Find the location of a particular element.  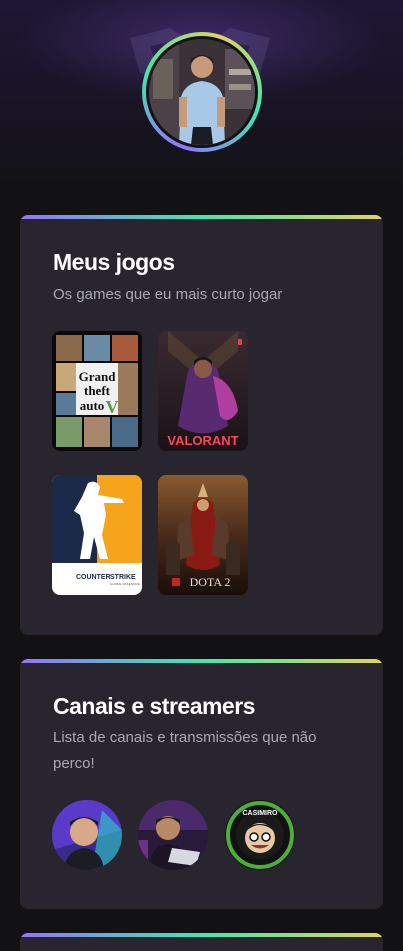

valorant-logo-text: VALORANT is located at coordinates (202, 440).